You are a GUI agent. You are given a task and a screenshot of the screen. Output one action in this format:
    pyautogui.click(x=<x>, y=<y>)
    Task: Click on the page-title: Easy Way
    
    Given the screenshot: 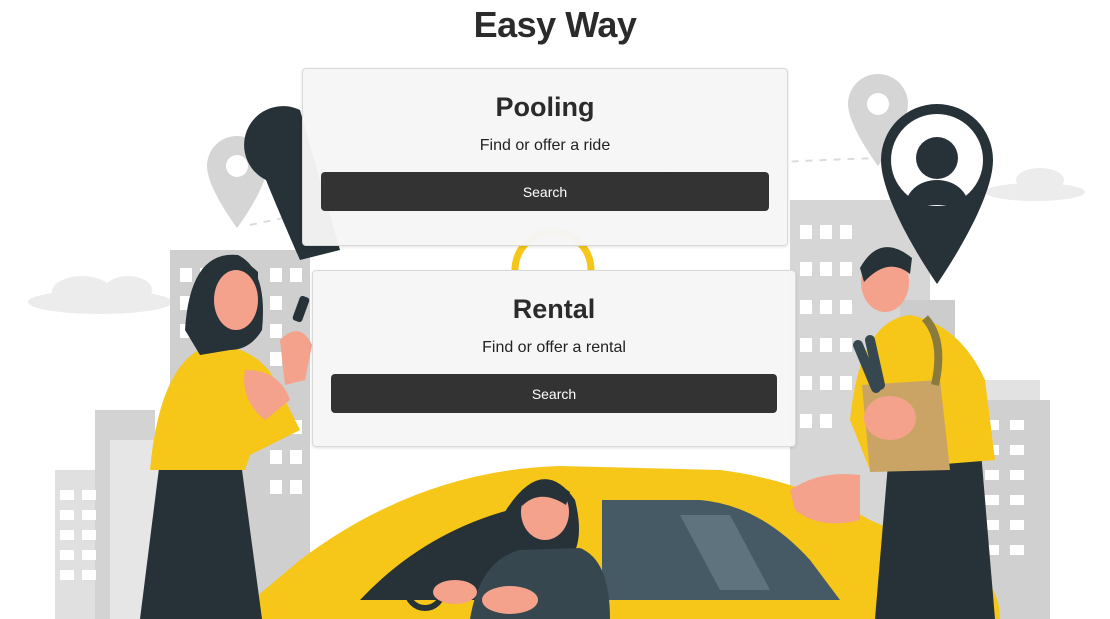 What is the action you would take?
    pyautogui.click(x=555, y=24)
    